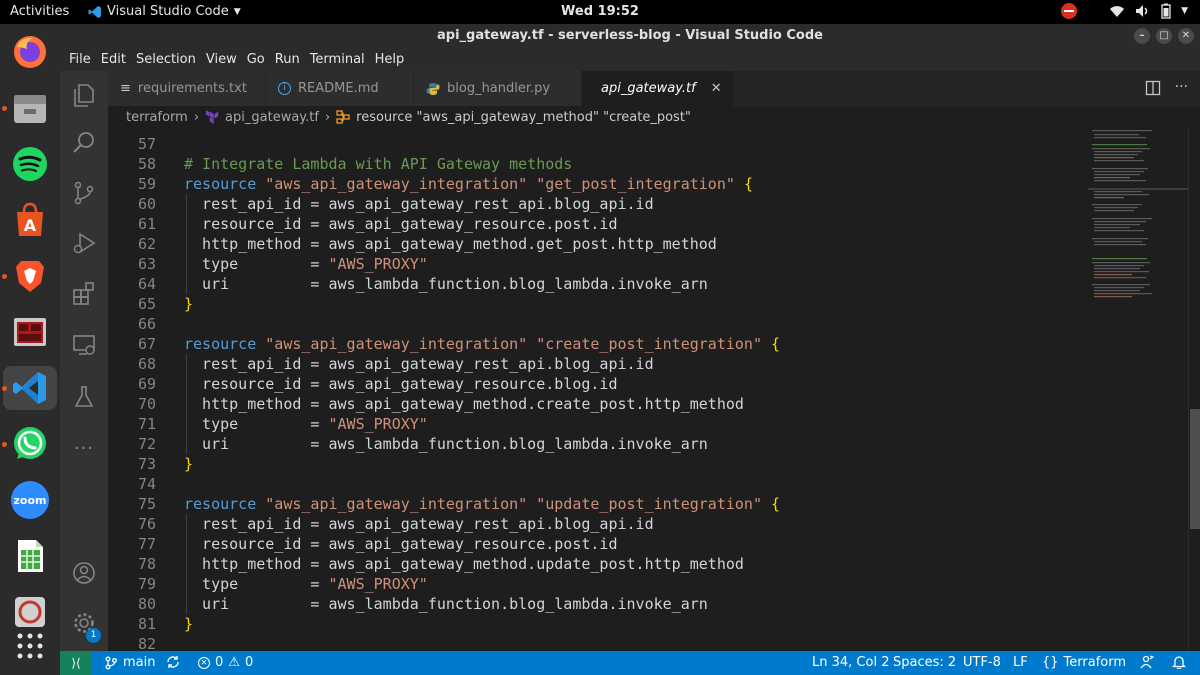 This screenshot has width=1200, height=675. Describe the element at coordinates (598, 584) in the screenshot. I see `code-line: 79 type = "AWS_PROXY"` at that location.